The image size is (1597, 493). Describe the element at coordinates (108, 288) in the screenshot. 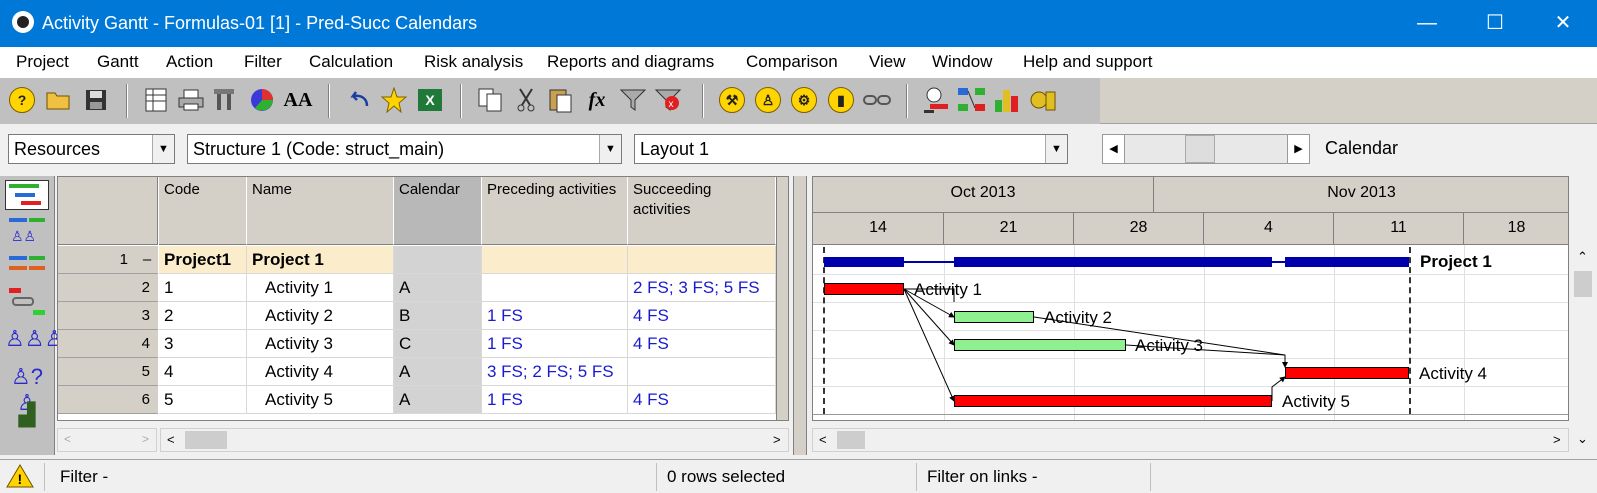

I see `row-number: 2` at that location.